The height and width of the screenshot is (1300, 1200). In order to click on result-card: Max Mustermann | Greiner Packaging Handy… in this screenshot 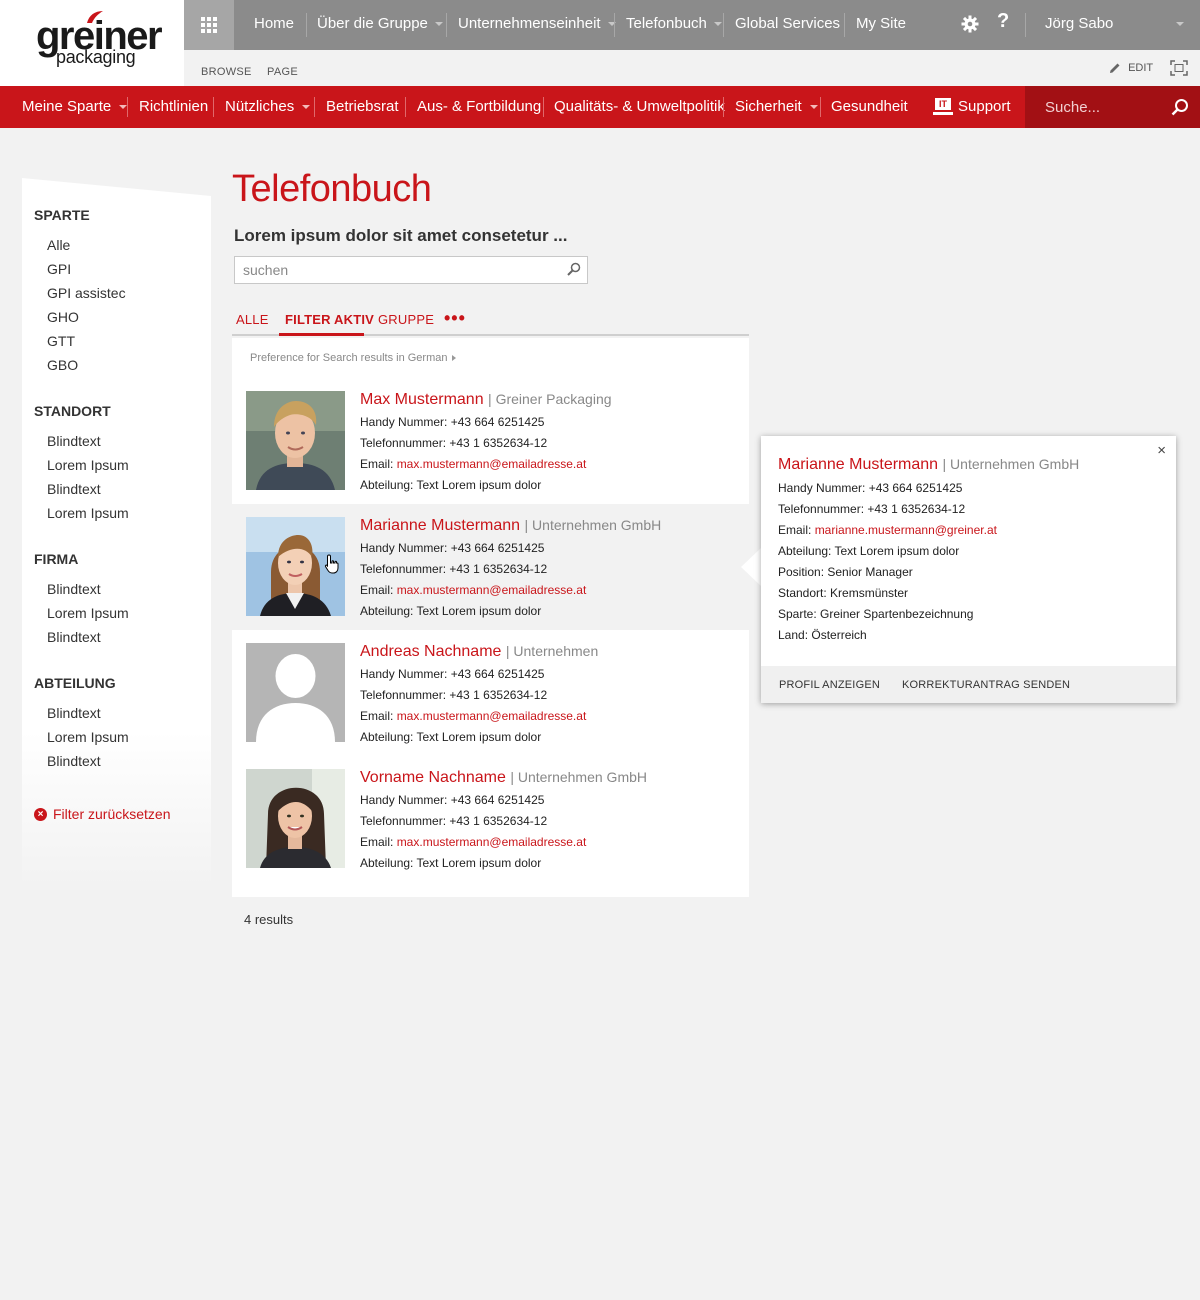, I will do `click(490, 441)`.